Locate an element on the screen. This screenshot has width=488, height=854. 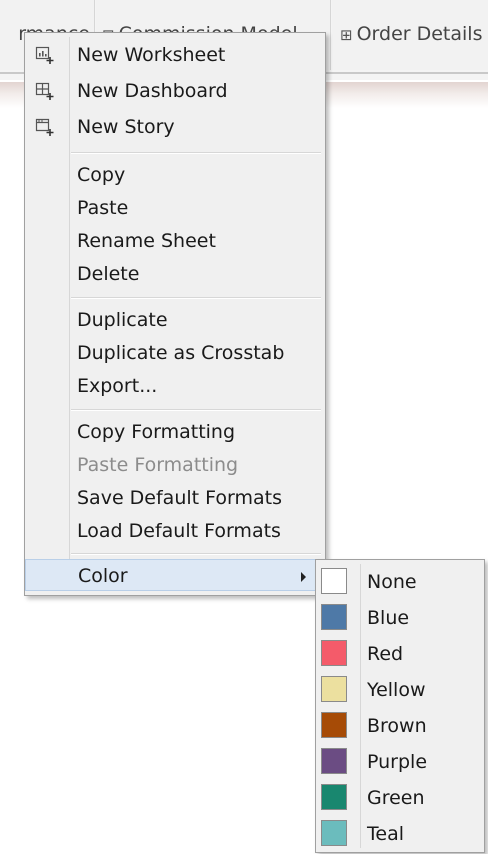
menu-item-label: New Story is located at coordinates (126, 127).